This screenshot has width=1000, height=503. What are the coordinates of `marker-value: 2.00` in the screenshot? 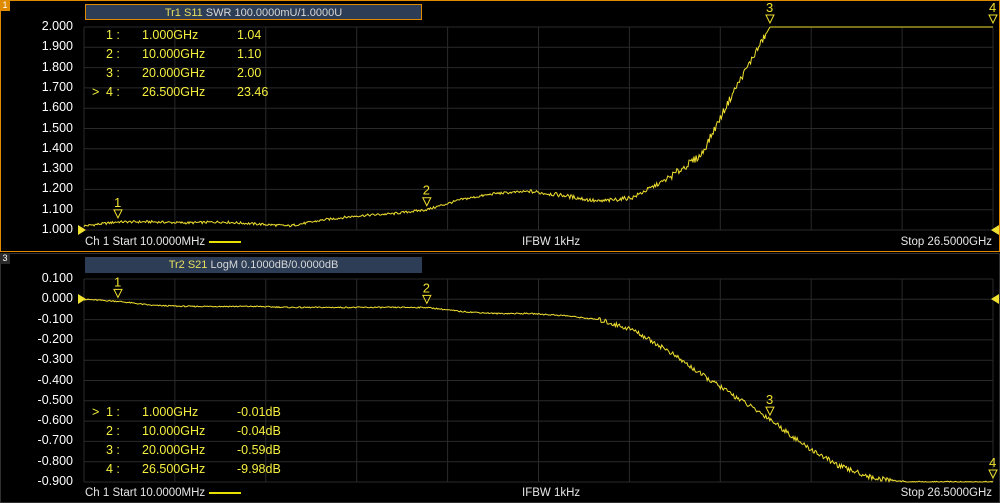 It's located at (249, 73).